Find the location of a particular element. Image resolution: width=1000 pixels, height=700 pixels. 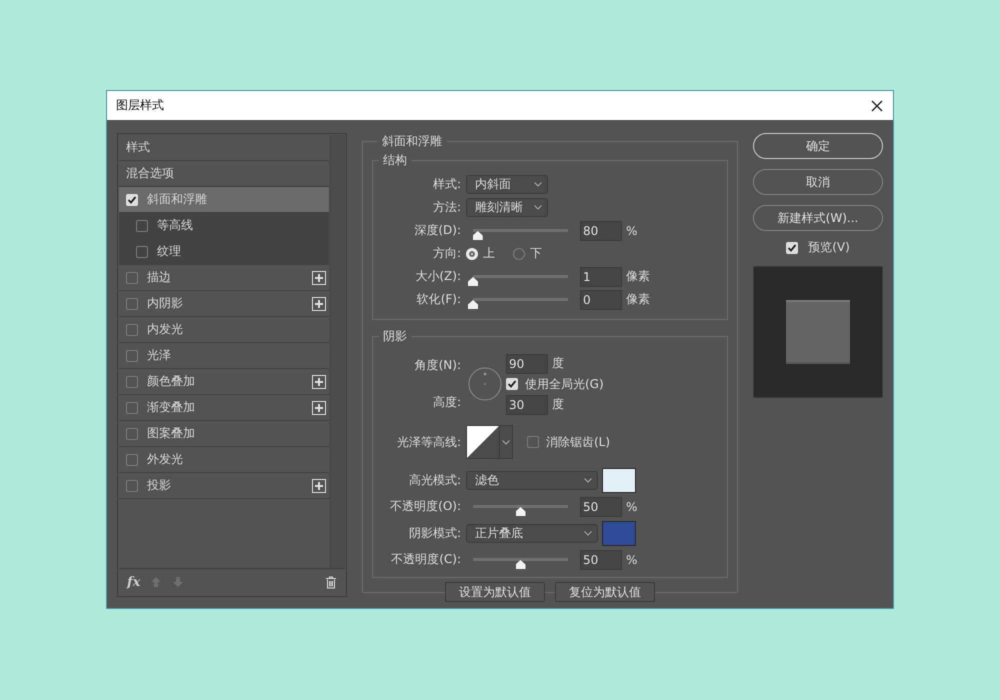

field-label: 大小(Z): is located at coordinates (438, 276).